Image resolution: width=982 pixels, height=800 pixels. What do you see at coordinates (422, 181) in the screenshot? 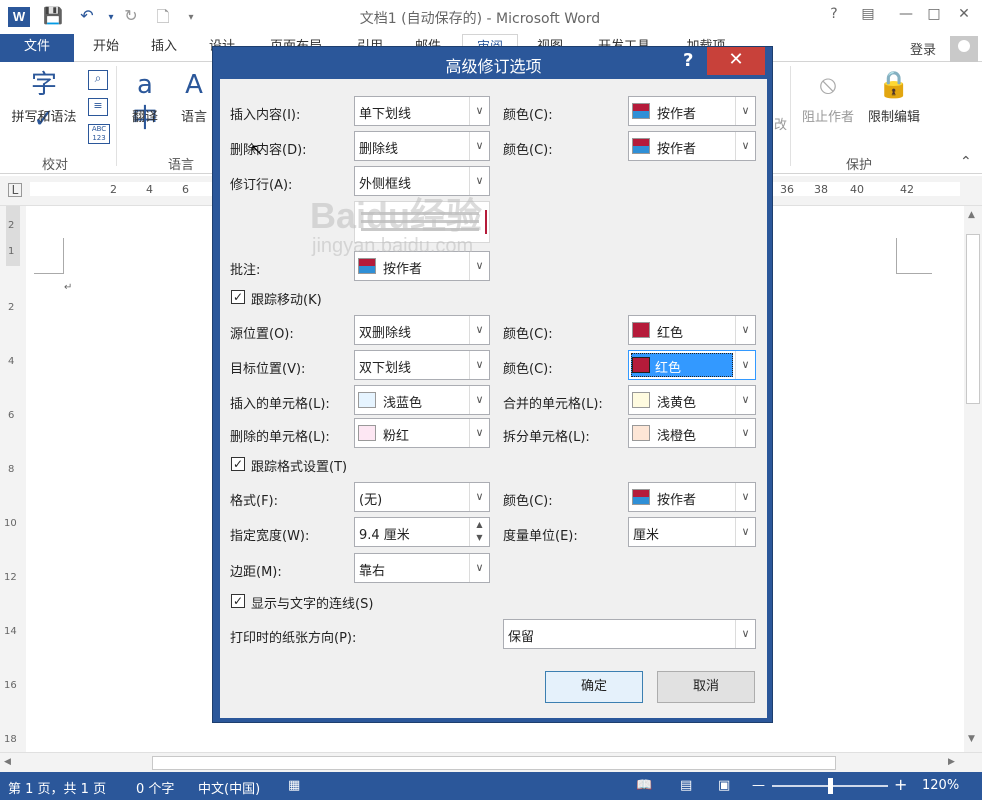
I see `changed-lines-select: 外侧框线 ∨` at bounding box center [422, 181].